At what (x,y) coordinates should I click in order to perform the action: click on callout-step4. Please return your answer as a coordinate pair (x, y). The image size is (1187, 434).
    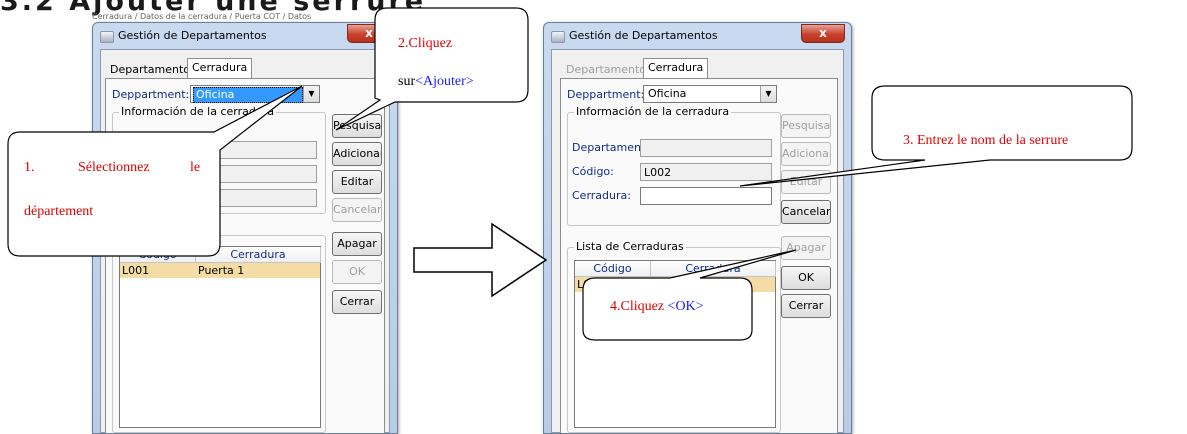
    Looking at the image, I should click on (689, 295).